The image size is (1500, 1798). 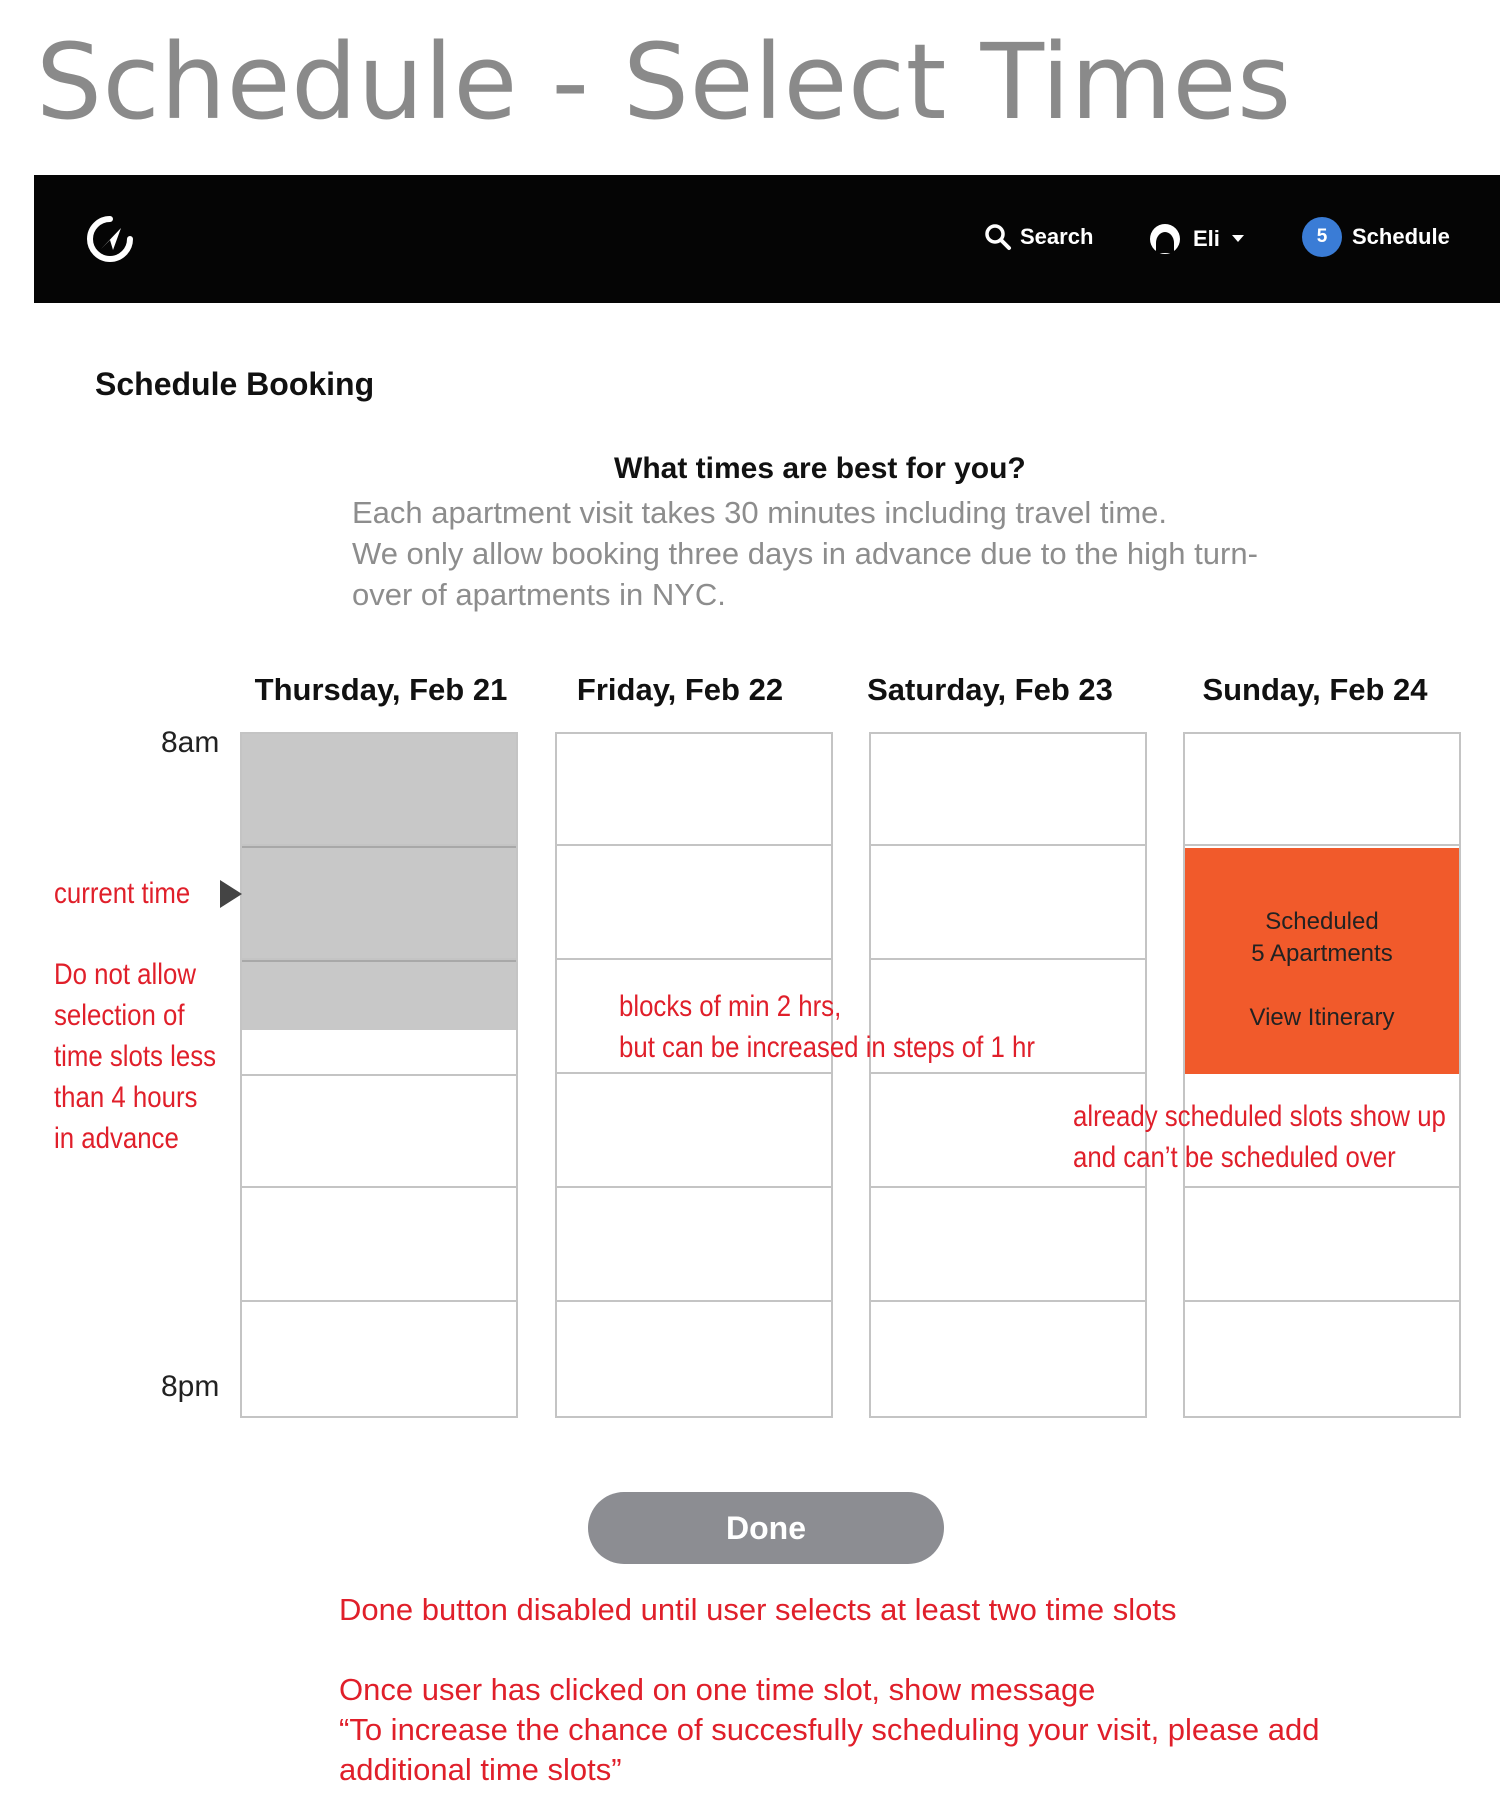 I want to click on scheduled-count: 5 Apartments, so click(x=1322, y=953).